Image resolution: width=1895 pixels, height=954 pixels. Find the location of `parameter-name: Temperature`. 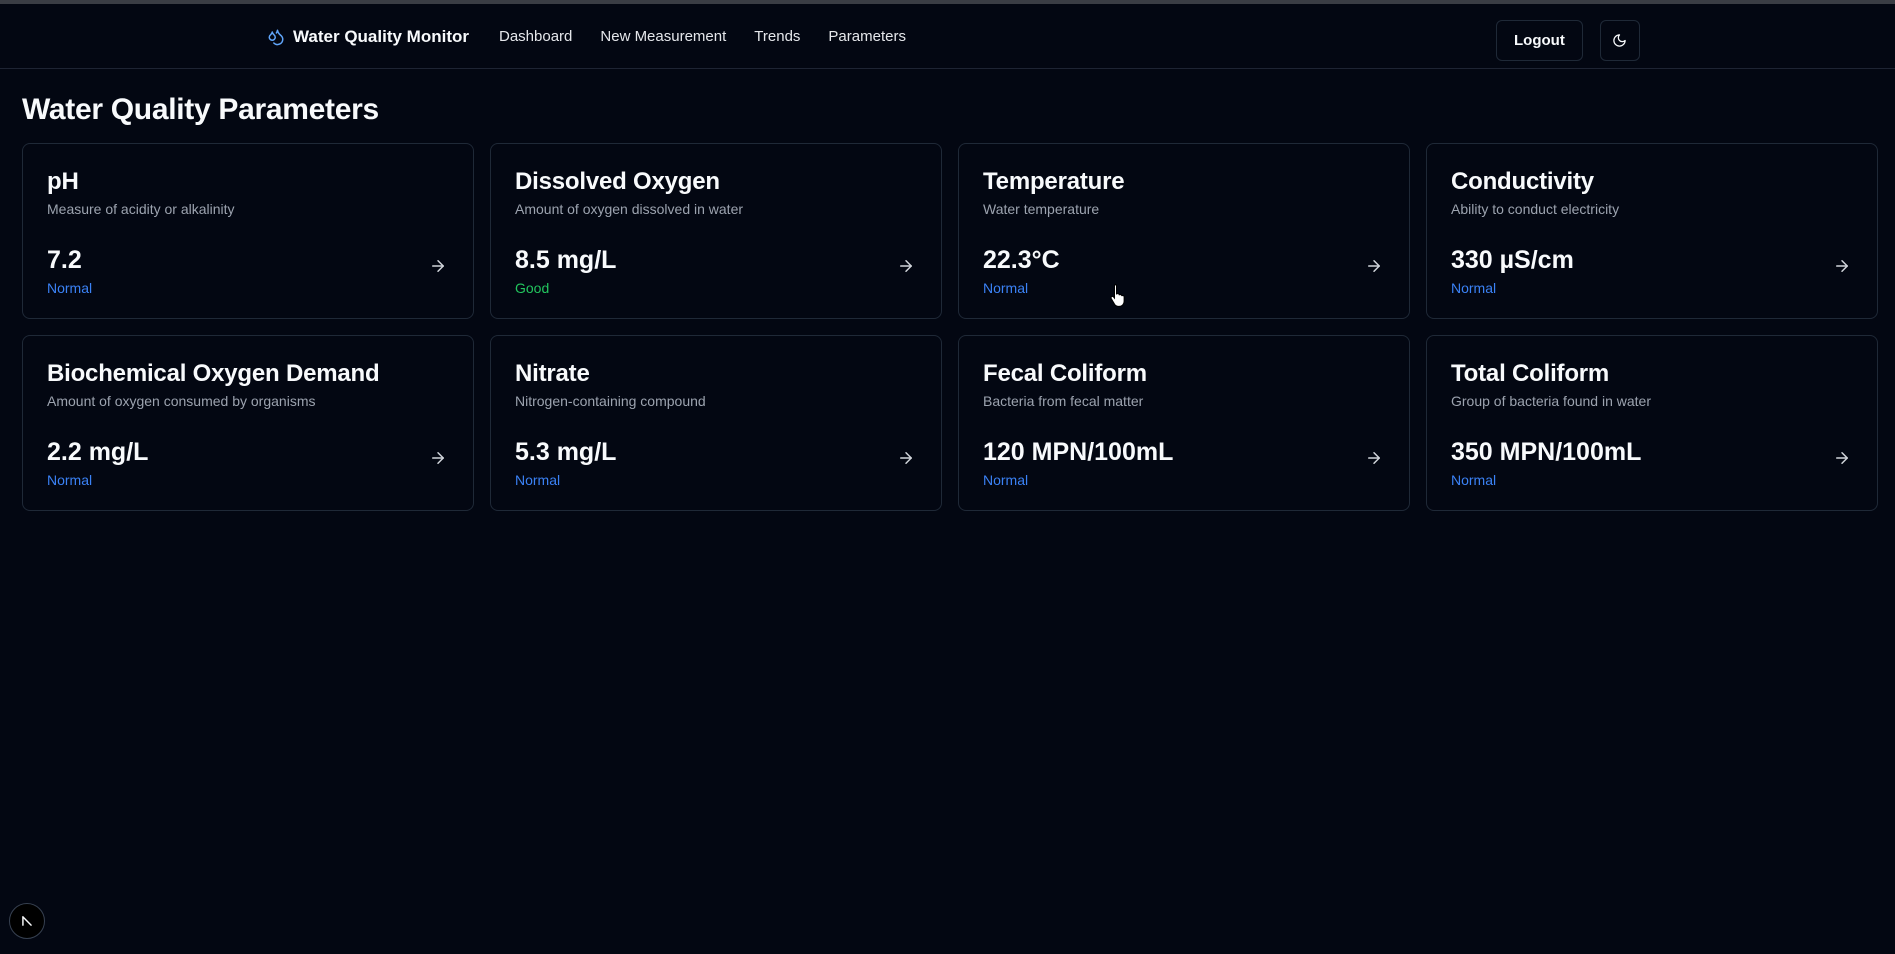

parameter-name: Temperature is located at coordinates (1054, 181).